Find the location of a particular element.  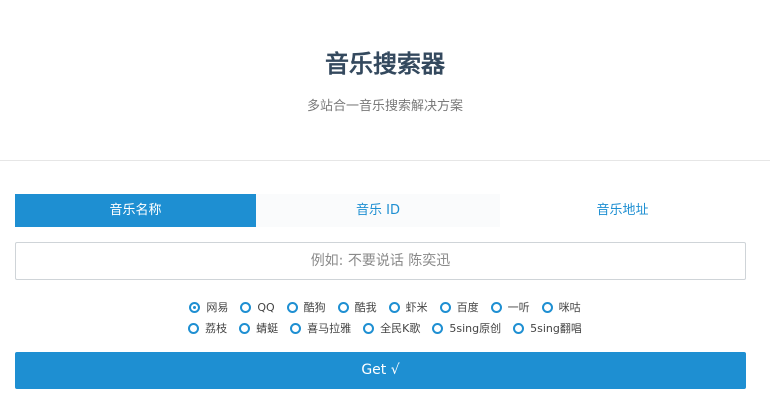

search-box is located at coordinates (380, 261).